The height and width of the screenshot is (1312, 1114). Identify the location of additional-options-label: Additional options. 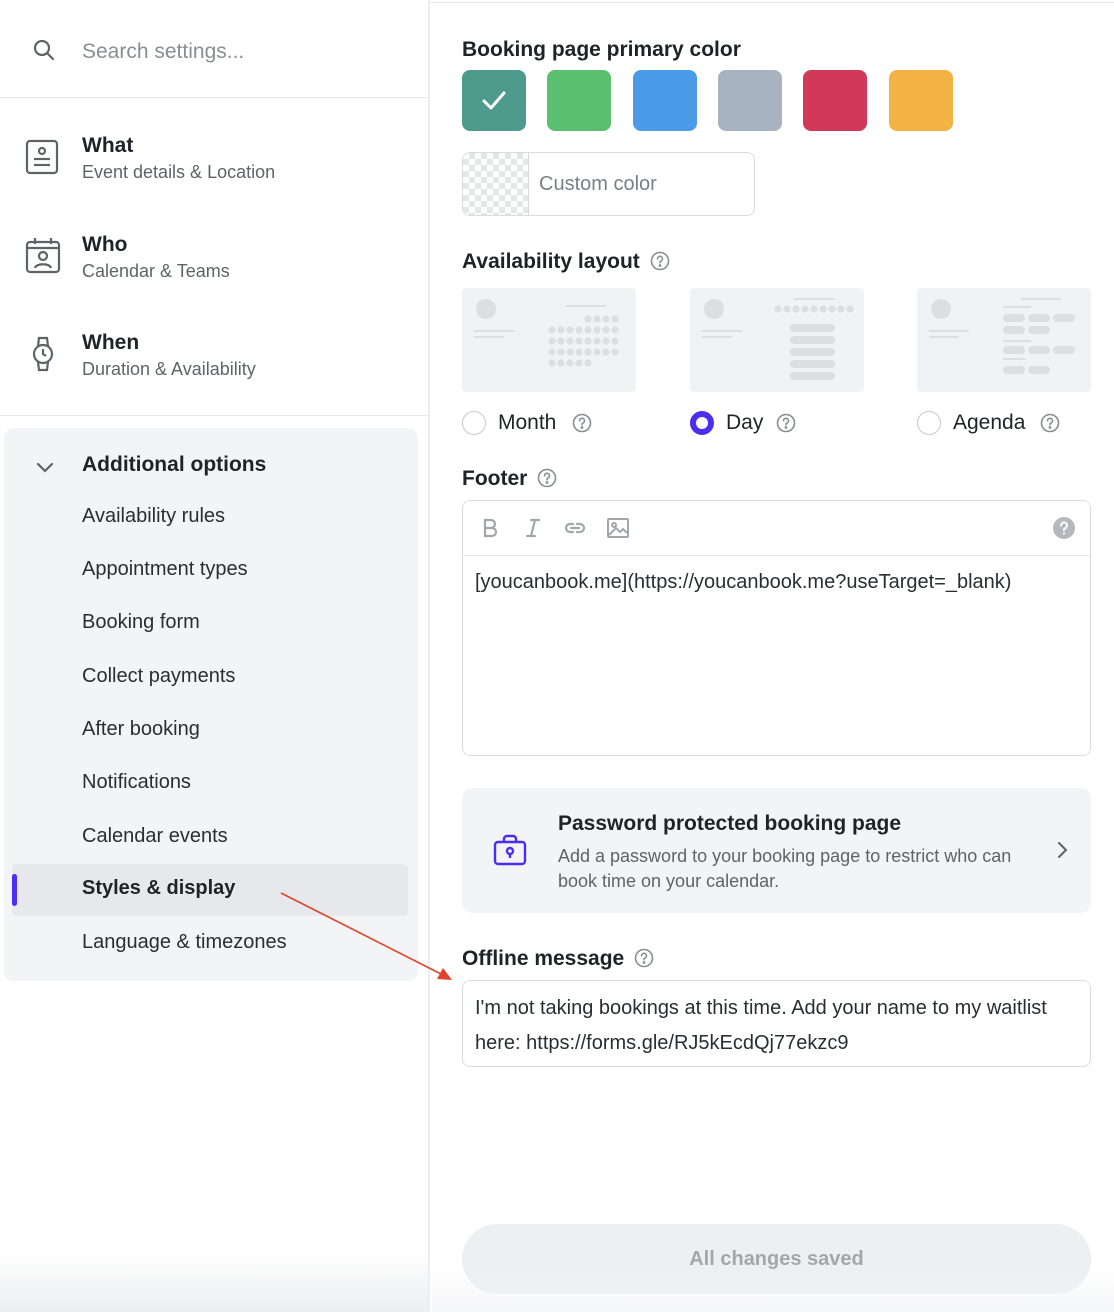
(174, 464).